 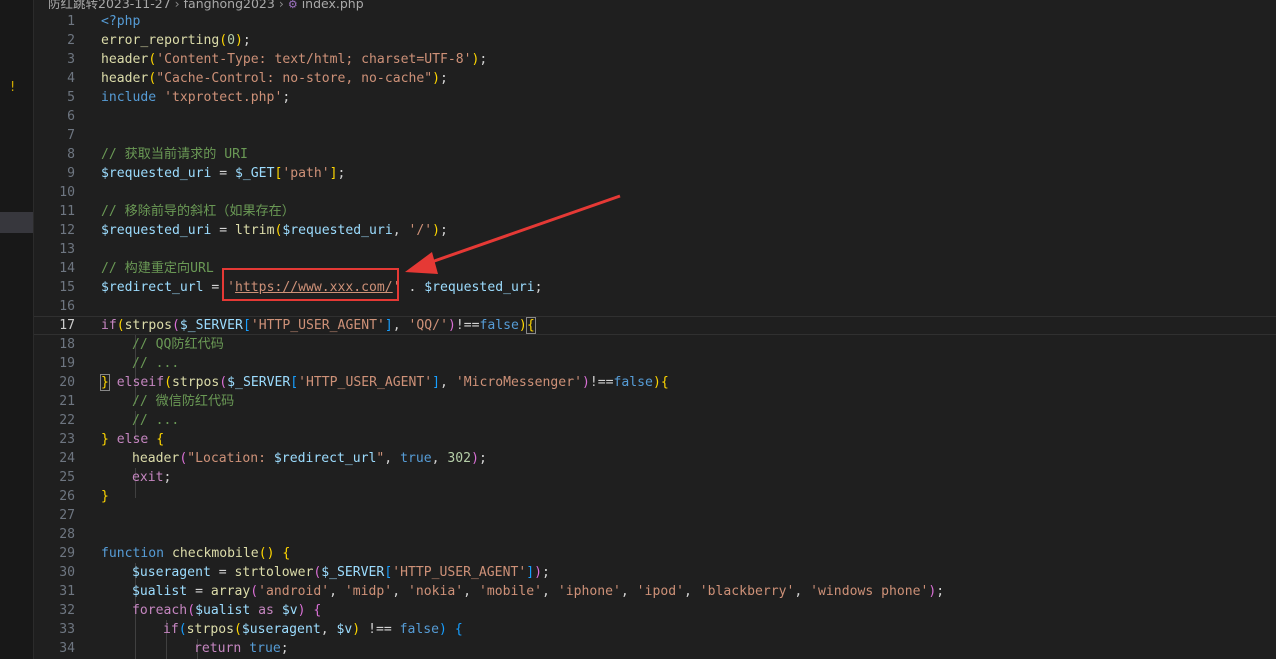 What do you see at coordinates (17, 329) in the screenshot?
I see `activity-bar: !` at bounding box center [17, 329].